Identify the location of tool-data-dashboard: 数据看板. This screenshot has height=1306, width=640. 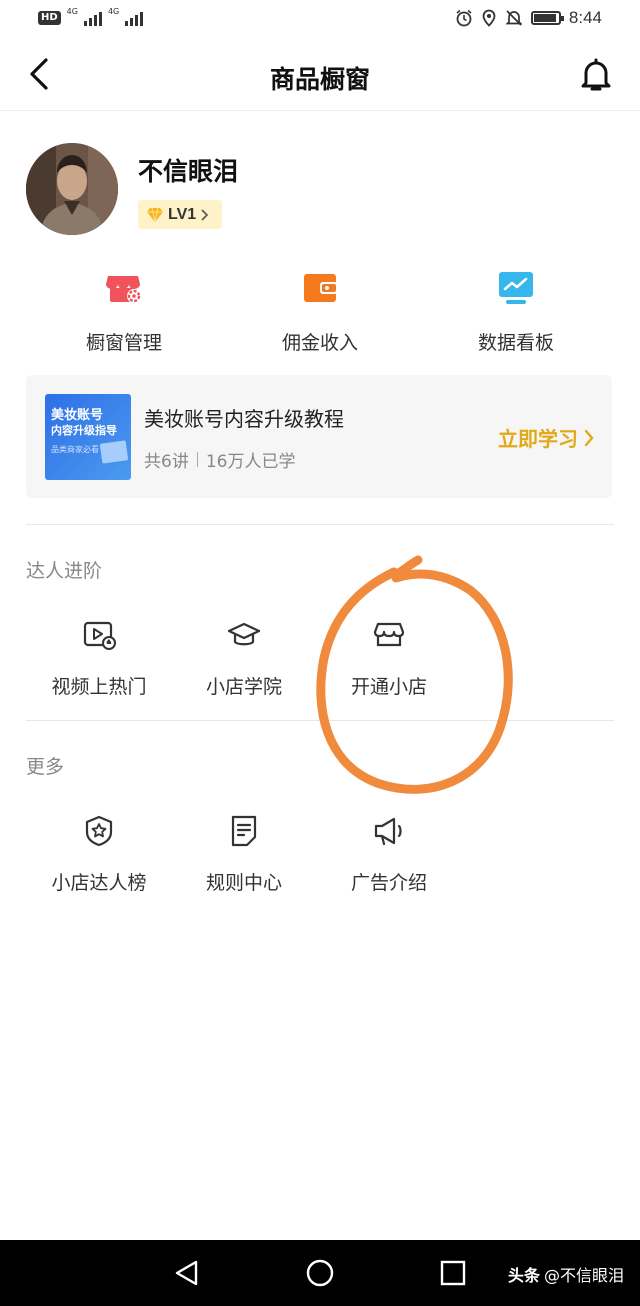
(516, 311).